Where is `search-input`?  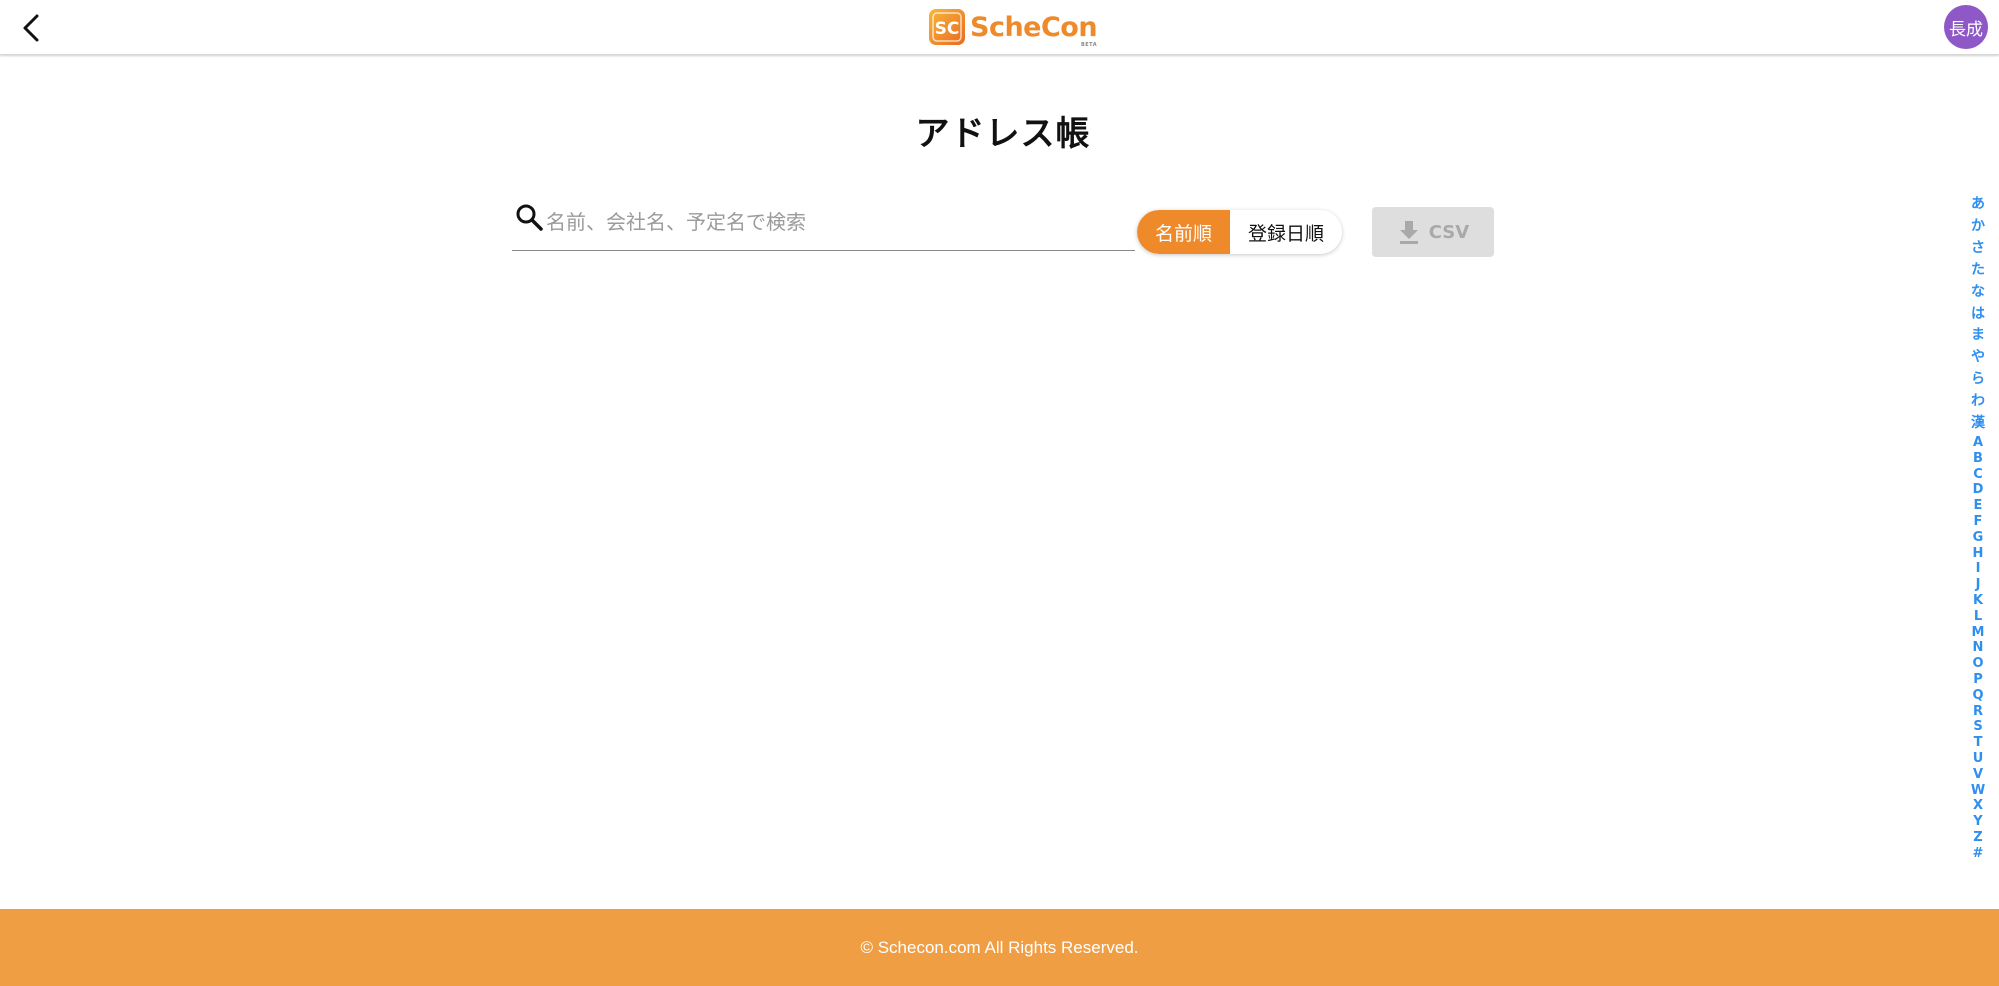 search-input is located at coordinates (838, 222).